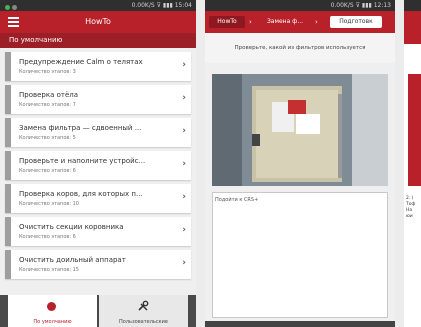 This screenshot has width=421, height=327. I want to click on breadcrumb: HowTo › Замена ф... › Подготовк, so click(300, 22).